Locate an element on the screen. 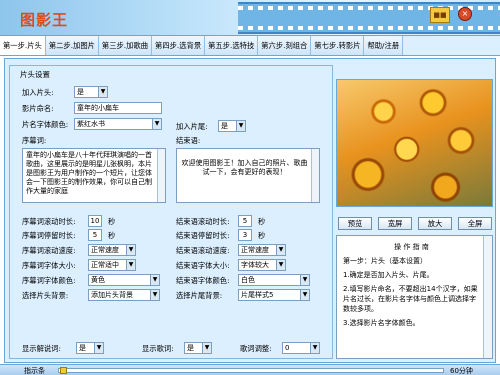  indicator-bar: 指示条 60分钟 is located at coordinates (250, 369).